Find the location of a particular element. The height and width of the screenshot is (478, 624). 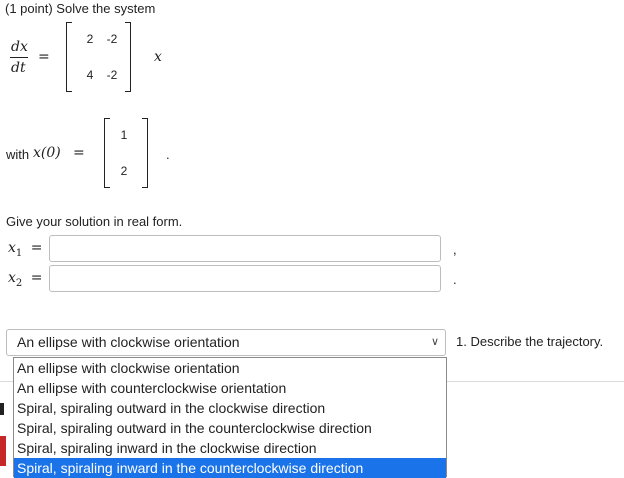

answer-label-sub: 1 is located at coordinates (19, 253).